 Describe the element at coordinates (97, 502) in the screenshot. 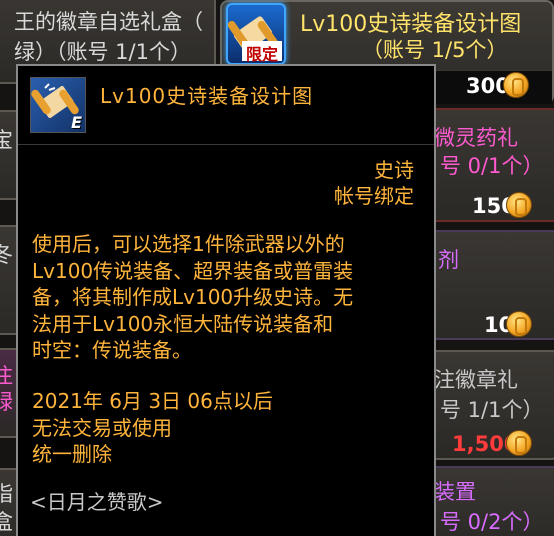

I see `item-set-name: <日月之赞歌>` at that location.